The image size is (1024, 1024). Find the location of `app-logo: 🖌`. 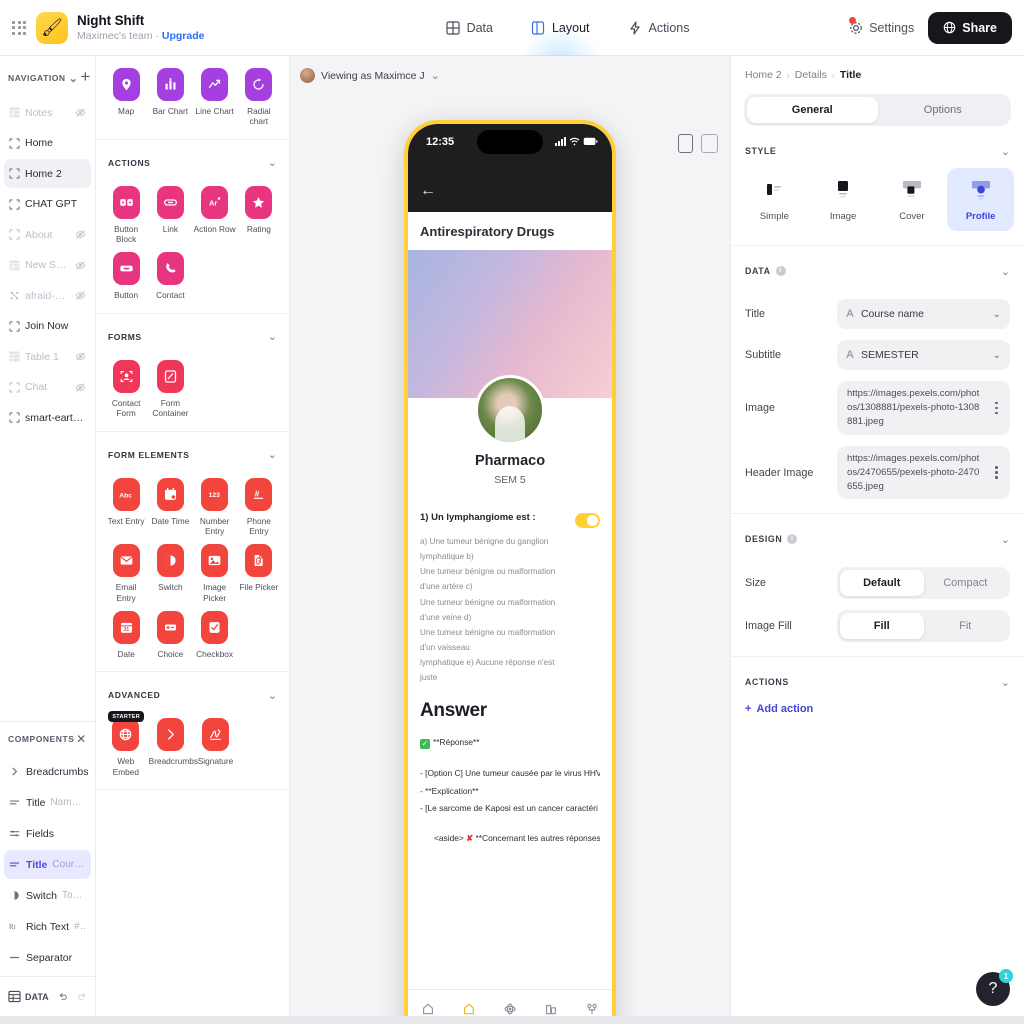

app-logo: 🖌 is located at coordinates (52, 27).